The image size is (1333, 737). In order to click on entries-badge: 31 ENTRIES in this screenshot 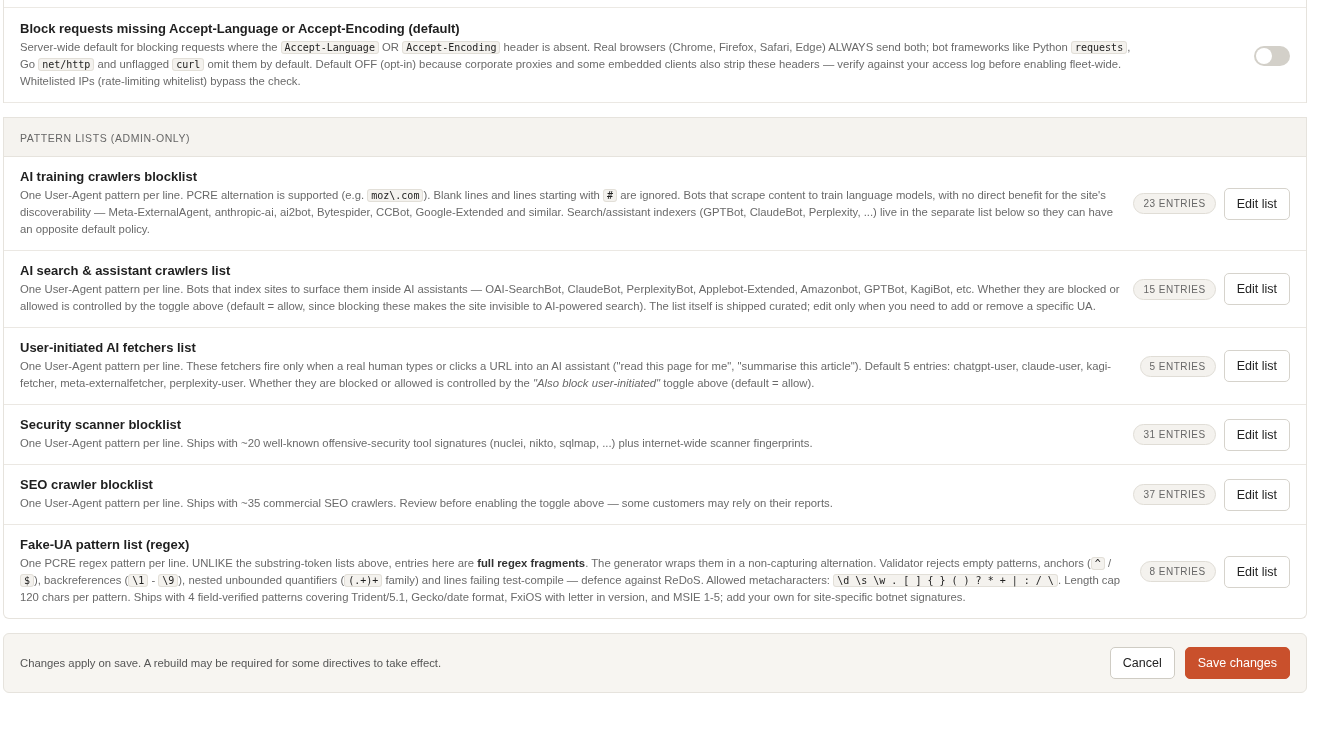, I will do `click(1174, 434)`.